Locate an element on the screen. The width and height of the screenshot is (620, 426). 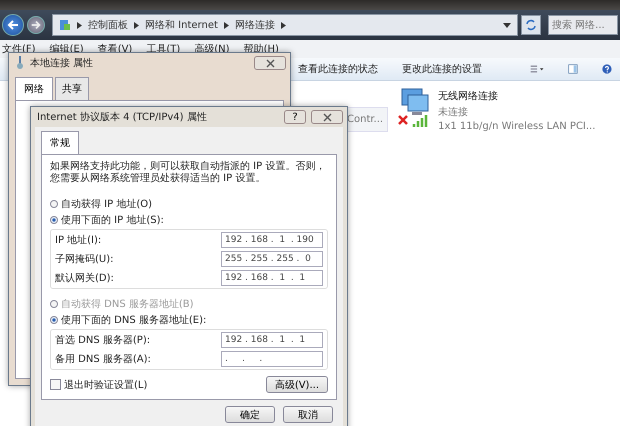
refresh-icon is located at coordinates (531, 25).